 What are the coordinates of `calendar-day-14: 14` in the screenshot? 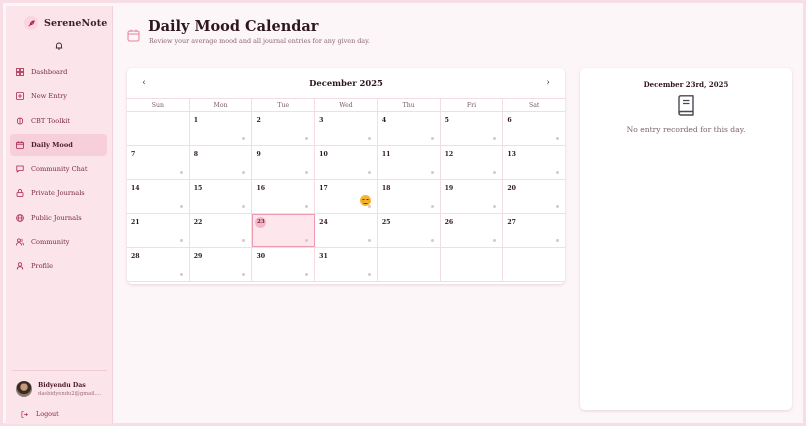 It's located at (158, 196).